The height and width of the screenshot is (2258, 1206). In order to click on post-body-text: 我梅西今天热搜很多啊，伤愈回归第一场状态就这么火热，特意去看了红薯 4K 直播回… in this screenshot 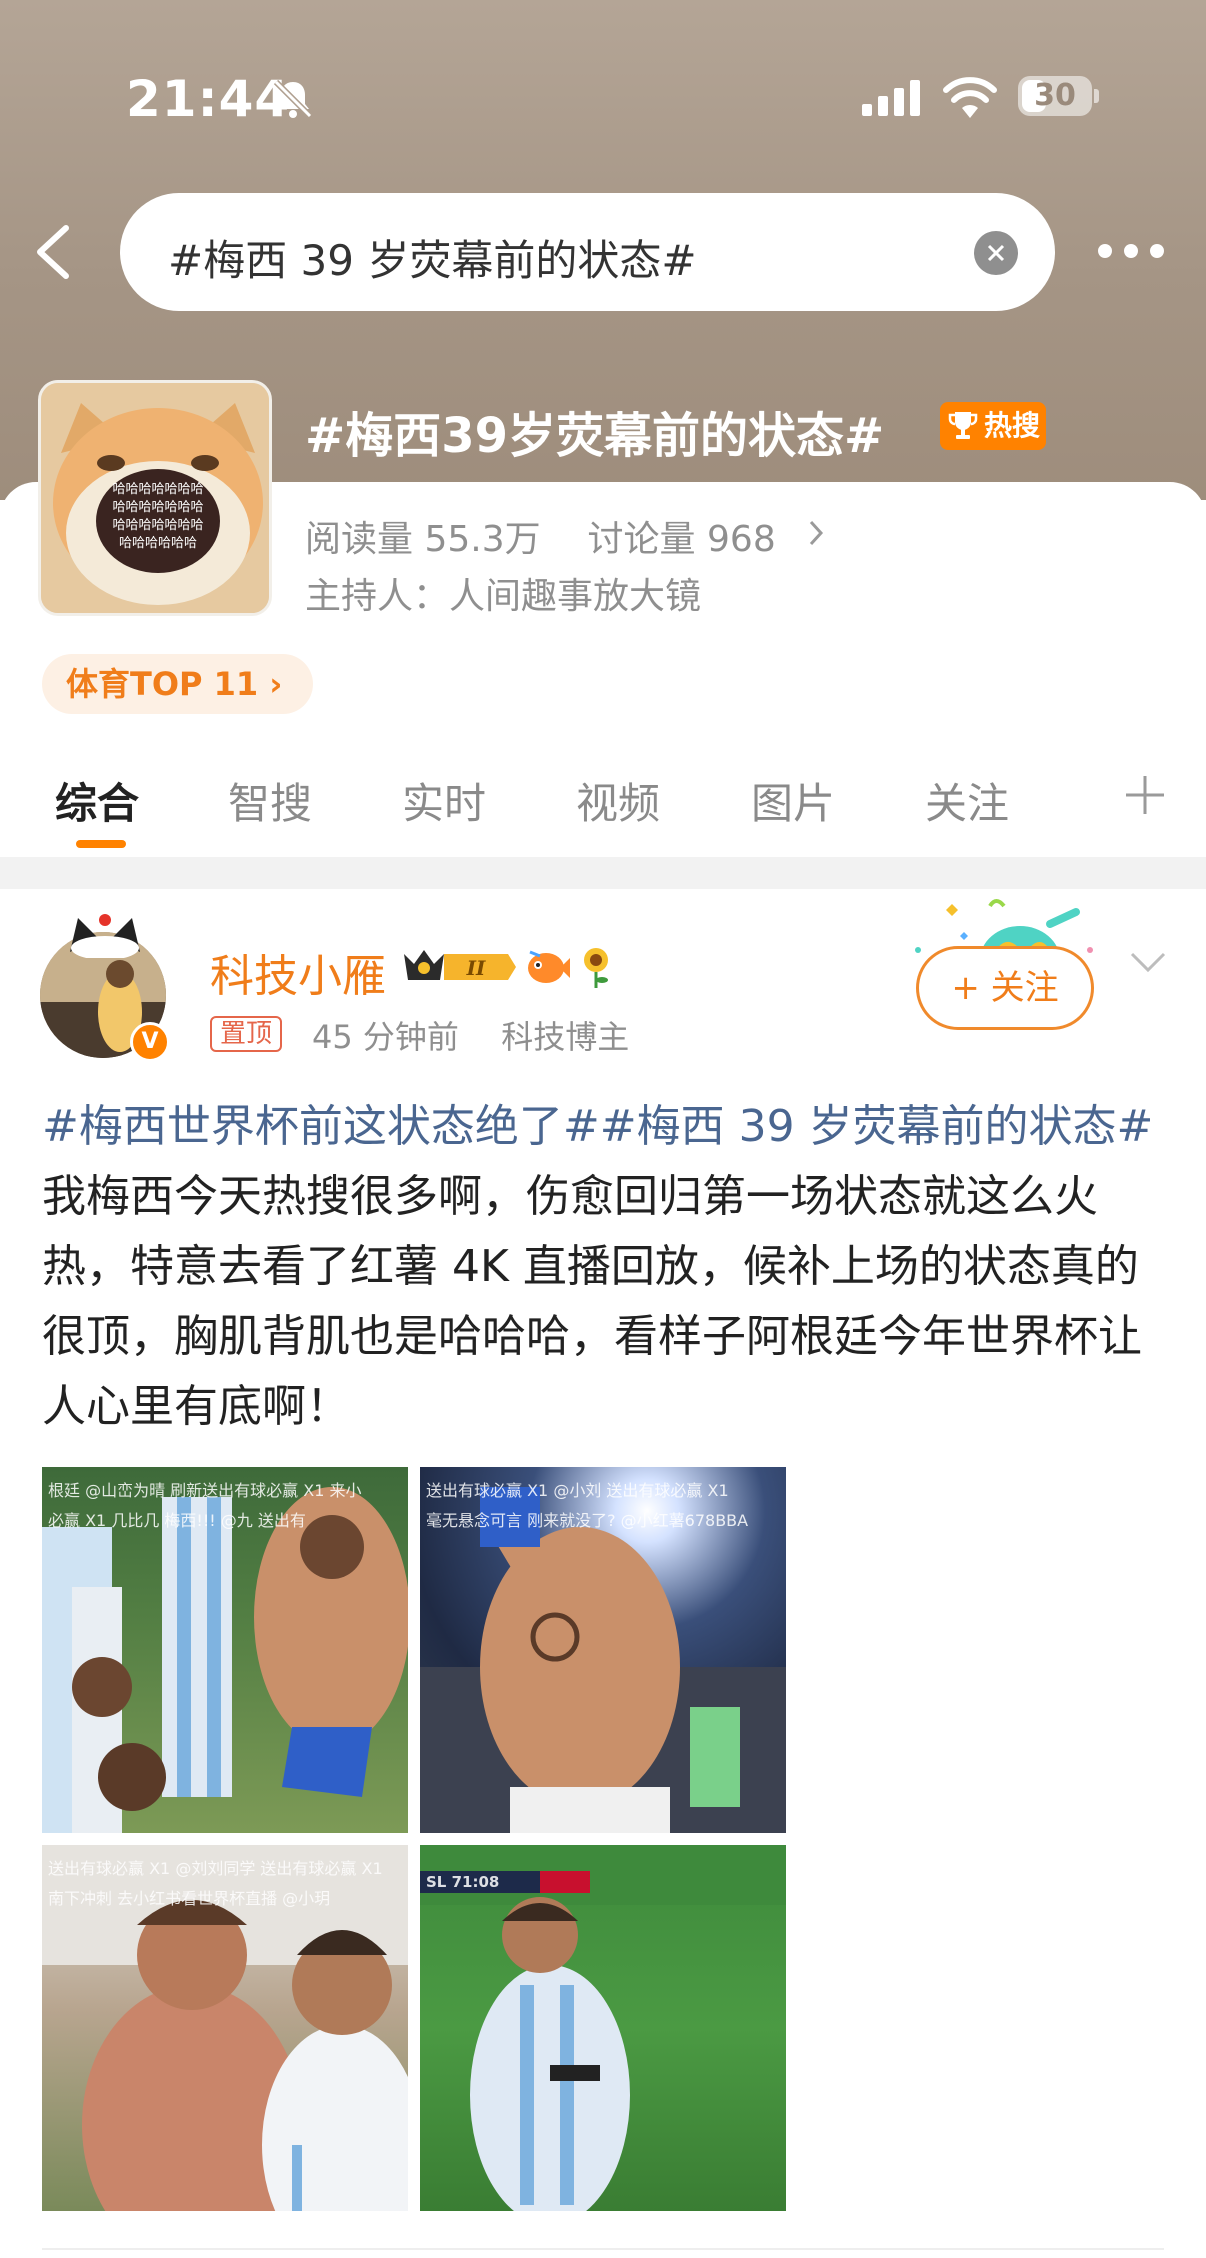, I will do `click(592, 1301)`.